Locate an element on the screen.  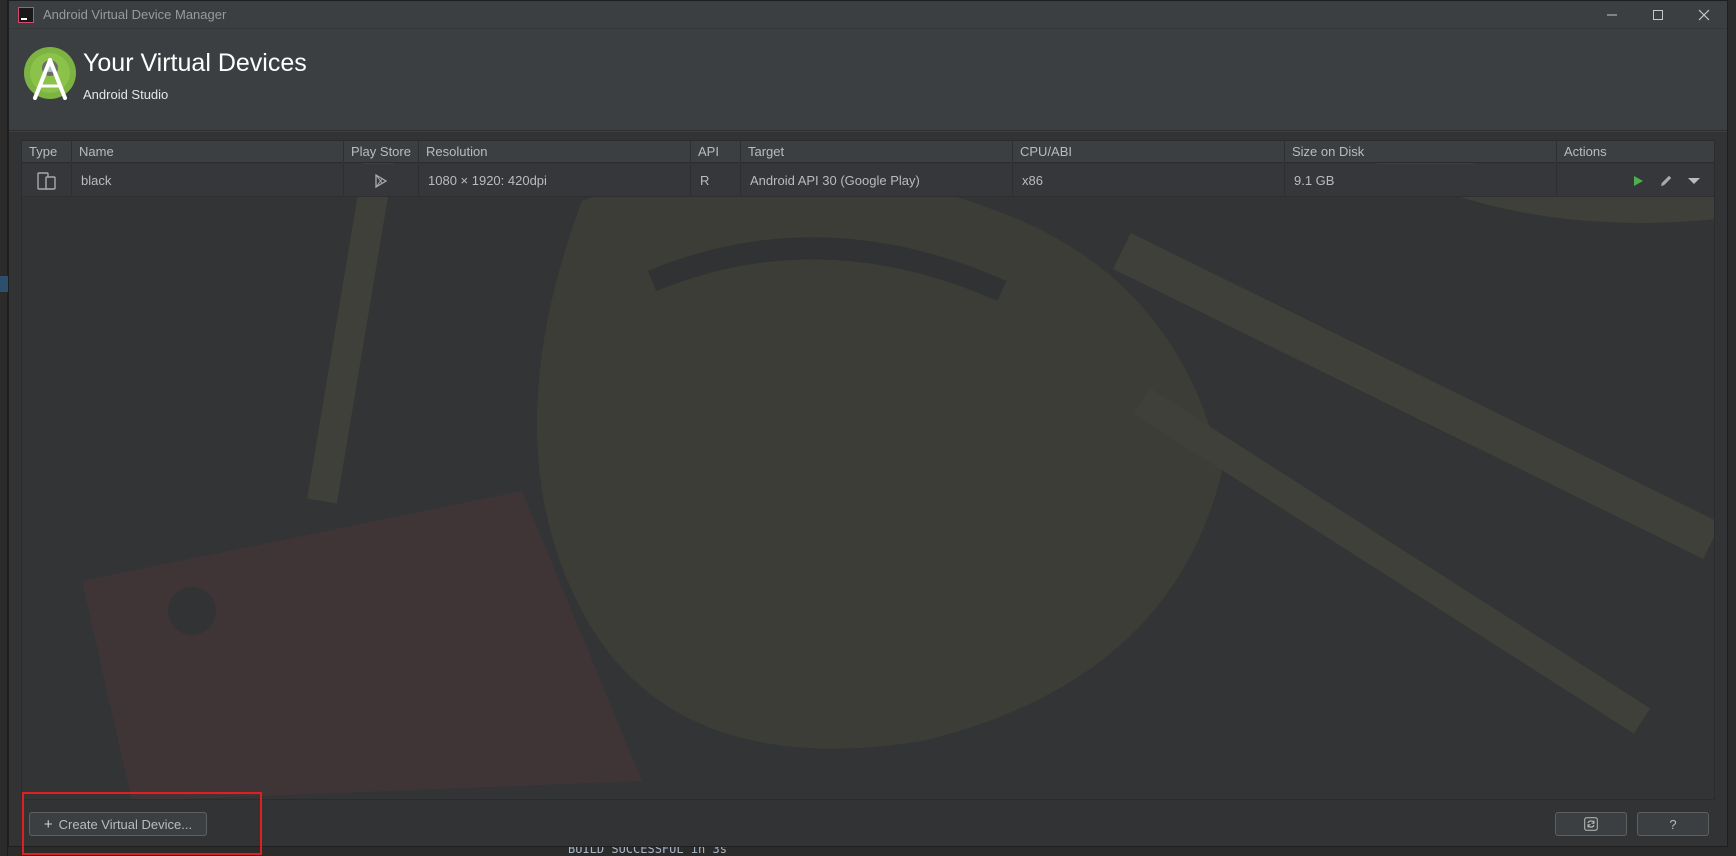
maximize-button is located at coordinates (1658, 15).